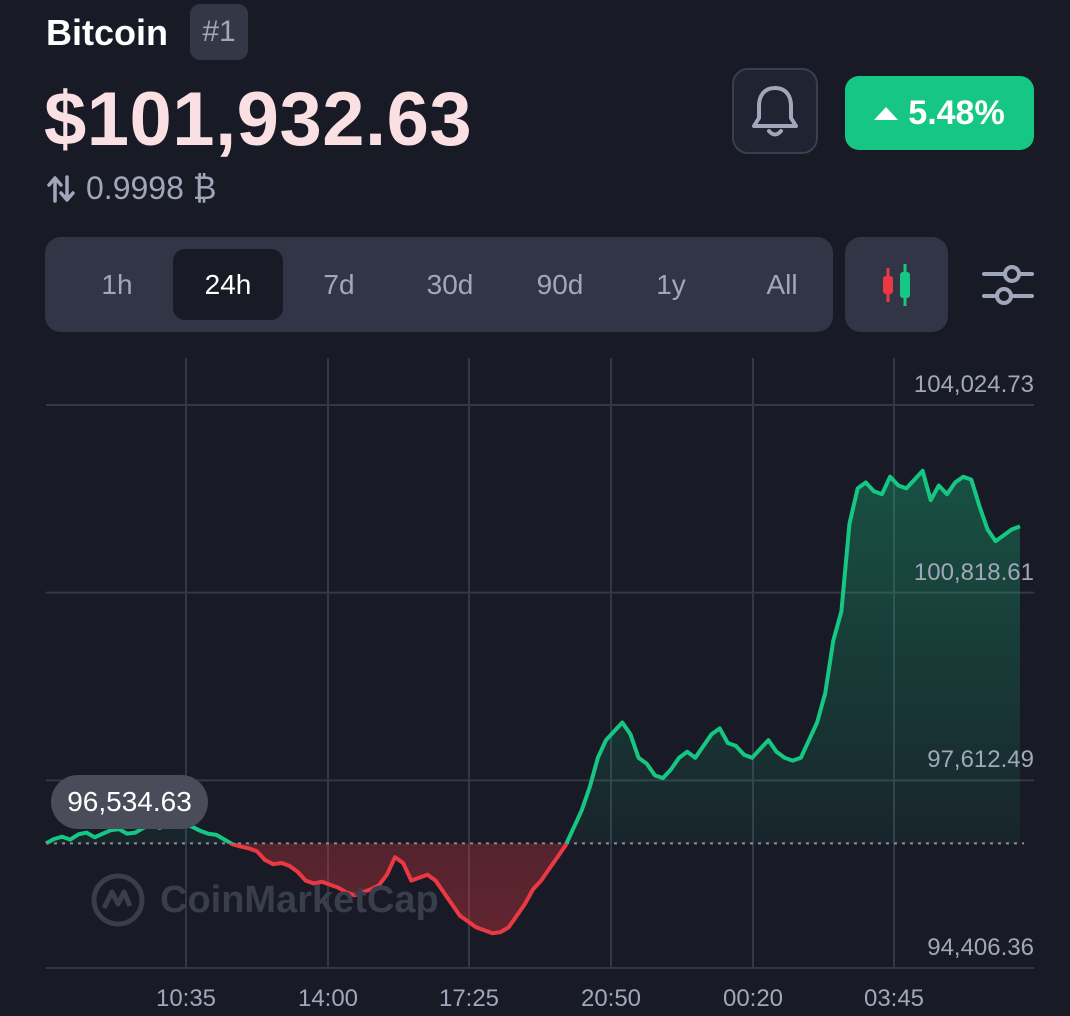 Image resolution: width=1070 pixels, height=1016 pixels. I want to click on tab-7d: 7d, so click(339, 284).